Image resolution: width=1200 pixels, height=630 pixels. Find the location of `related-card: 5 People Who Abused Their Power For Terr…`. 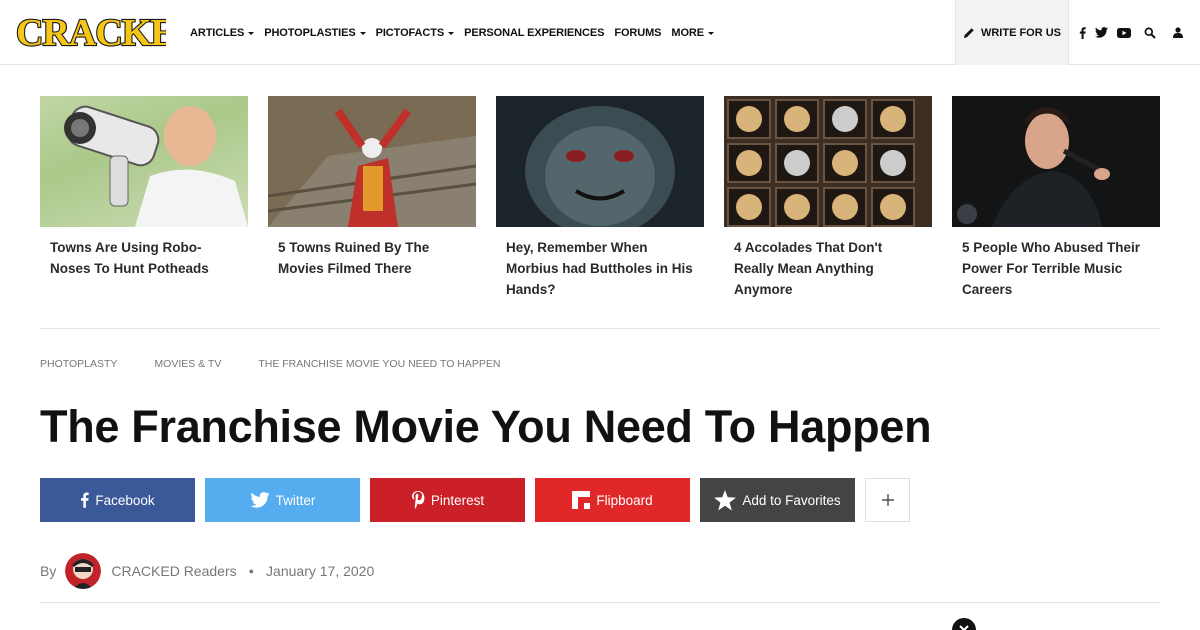

related-card: 5 People Who Abused Their Power For Terr… is located at coordinates (1056, 198).